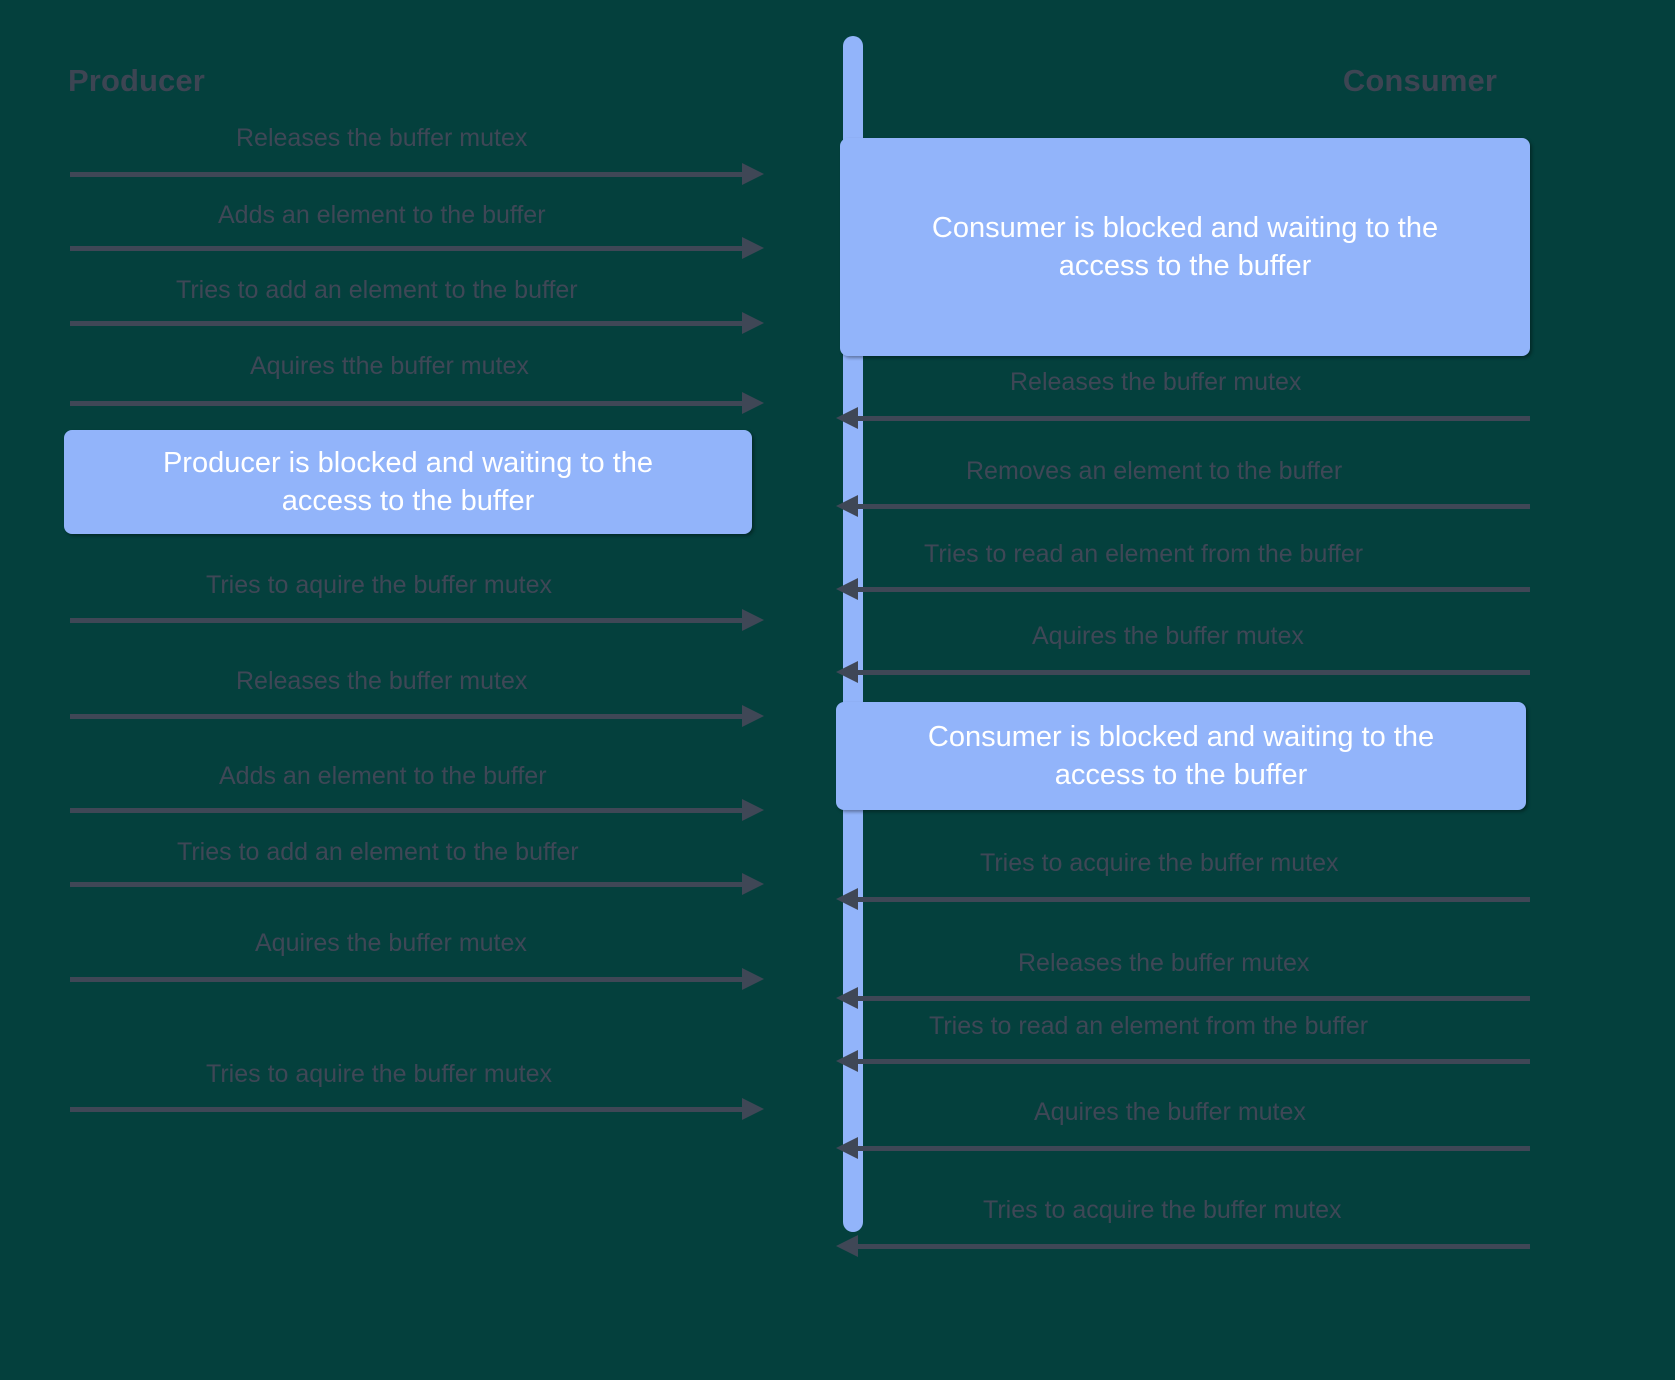 This screenshot has height=1380, width=1675. I want to click on producer-blocked-line-2: access to the buffer, so click(408, 501).